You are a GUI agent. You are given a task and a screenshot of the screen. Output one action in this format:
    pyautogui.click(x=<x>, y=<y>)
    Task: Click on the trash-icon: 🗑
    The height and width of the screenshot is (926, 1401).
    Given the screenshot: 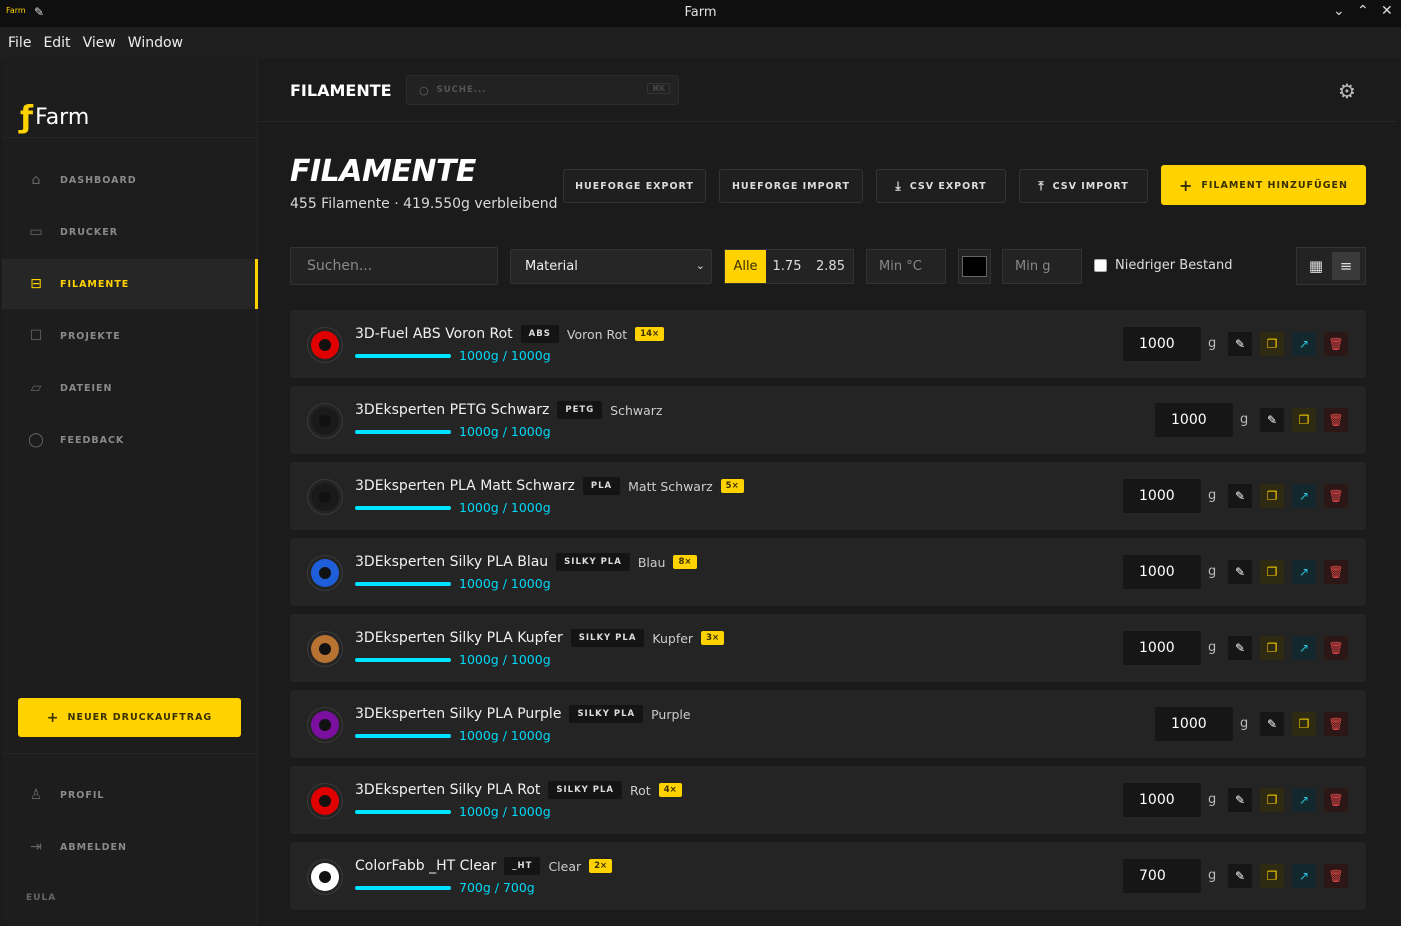 What is the action you would take?
    pyautogui.click(x=1336, y=648)
    